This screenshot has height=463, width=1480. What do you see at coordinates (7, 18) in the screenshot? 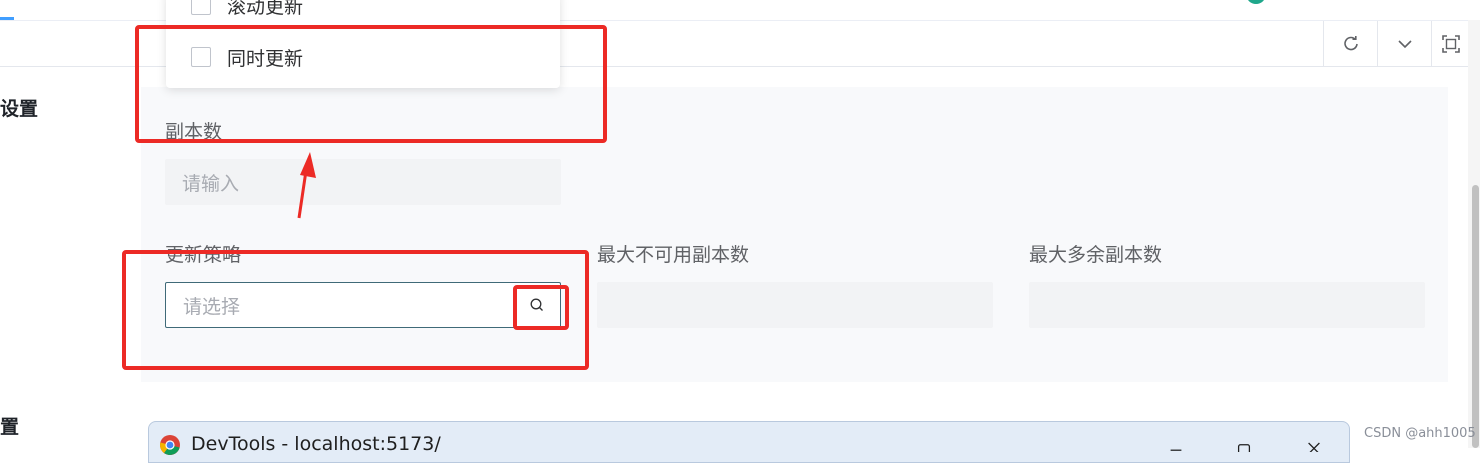
I see `active-tab-indicator` at bounding box center [7, 18].